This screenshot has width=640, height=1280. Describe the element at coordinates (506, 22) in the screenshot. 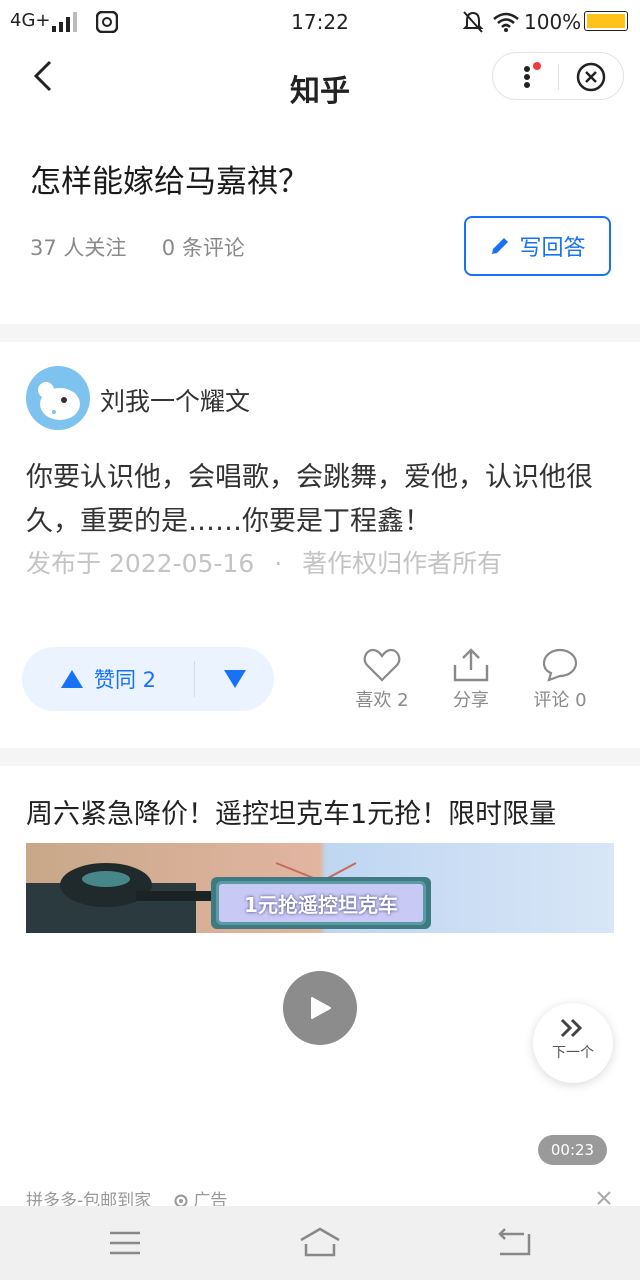

I see `wifi-icon` at that location.